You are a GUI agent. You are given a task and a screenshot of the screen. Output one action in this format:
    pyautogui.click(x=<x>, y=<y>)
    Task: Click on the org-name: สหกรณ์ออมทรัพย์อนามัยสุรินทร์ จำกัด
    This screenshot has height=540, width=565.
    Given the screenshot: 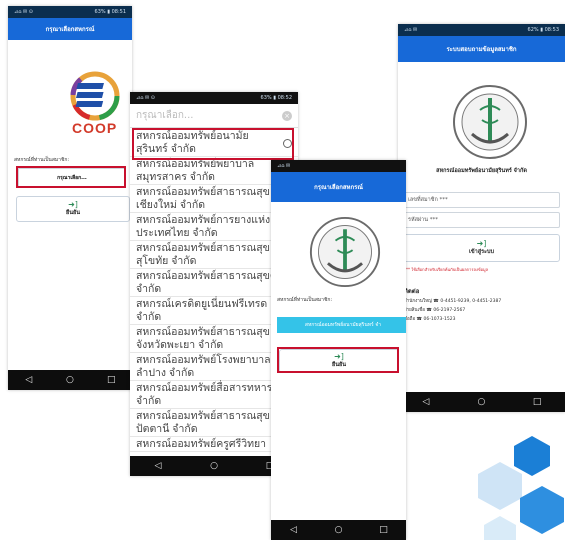 What is the action you would take?
    pyautogui.click(x=481, y=171)
    